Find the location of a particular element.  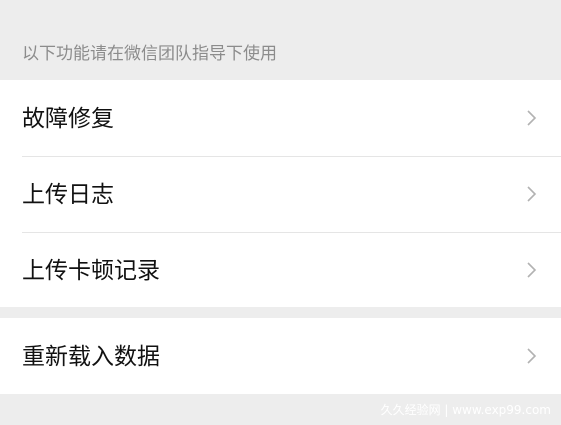

list-item-label: 上传卡顿记录 is located at coordinates (91, 271).